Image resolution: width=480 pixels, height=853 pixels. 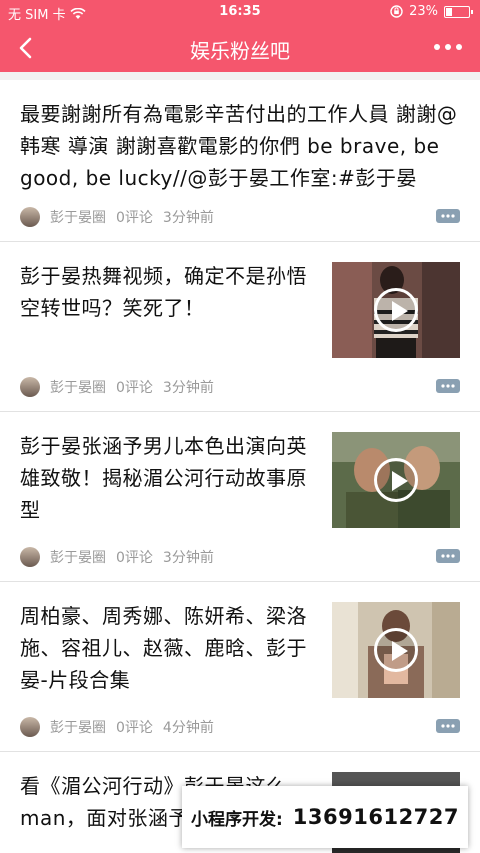 What do you see at coordinates (449, 11) in the screenshot?
I see `battery-fill` at bounding box center [449, 11].